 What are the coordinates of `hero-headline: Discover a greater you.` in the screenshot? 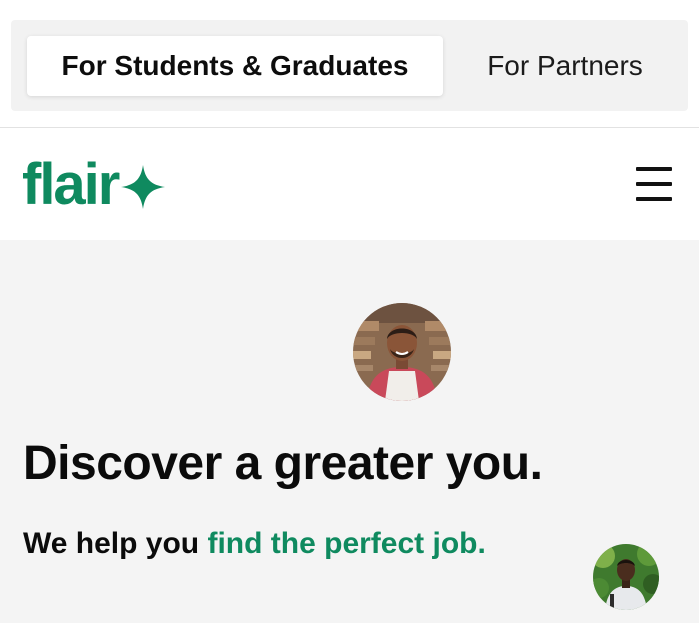 It's located at (283, 463).